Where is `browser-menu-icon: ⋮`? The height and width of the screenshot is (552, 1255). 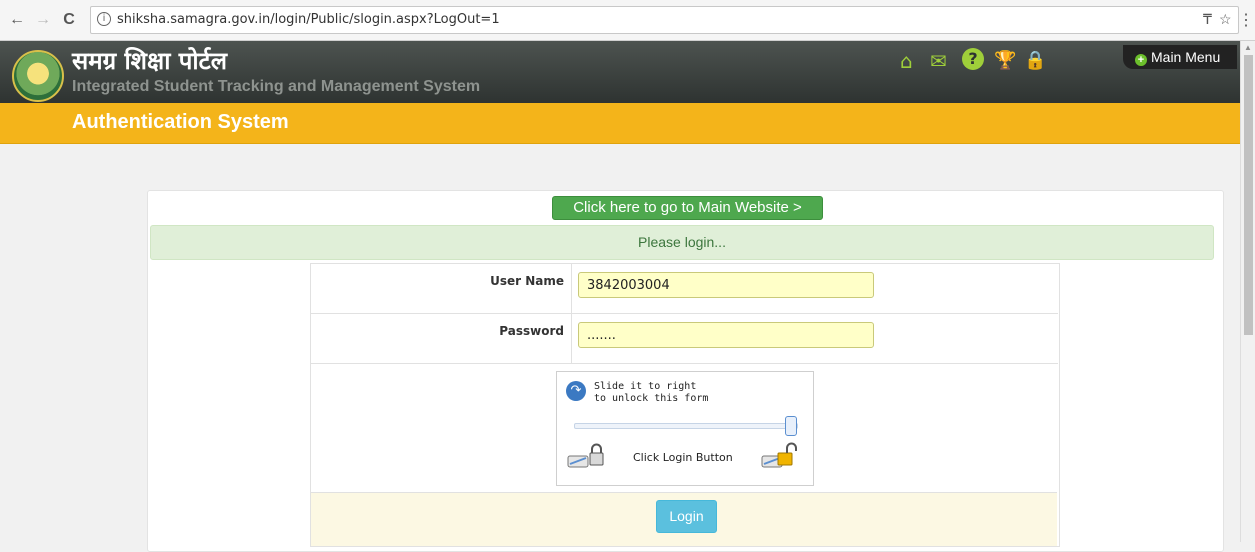 browser-menu-icon: ⋮ is located at coordinates (1246, 20).